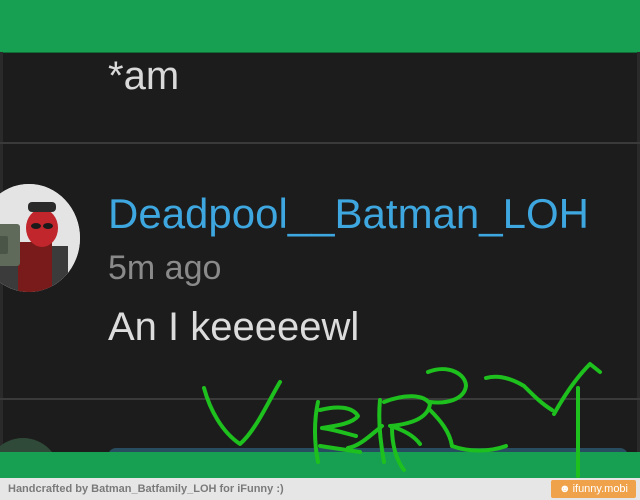 The image size is (640, 500). Describe the element at coordinates (234, 327) in the screenshot. I see `comment-text: An I keeeeewl` at that location.